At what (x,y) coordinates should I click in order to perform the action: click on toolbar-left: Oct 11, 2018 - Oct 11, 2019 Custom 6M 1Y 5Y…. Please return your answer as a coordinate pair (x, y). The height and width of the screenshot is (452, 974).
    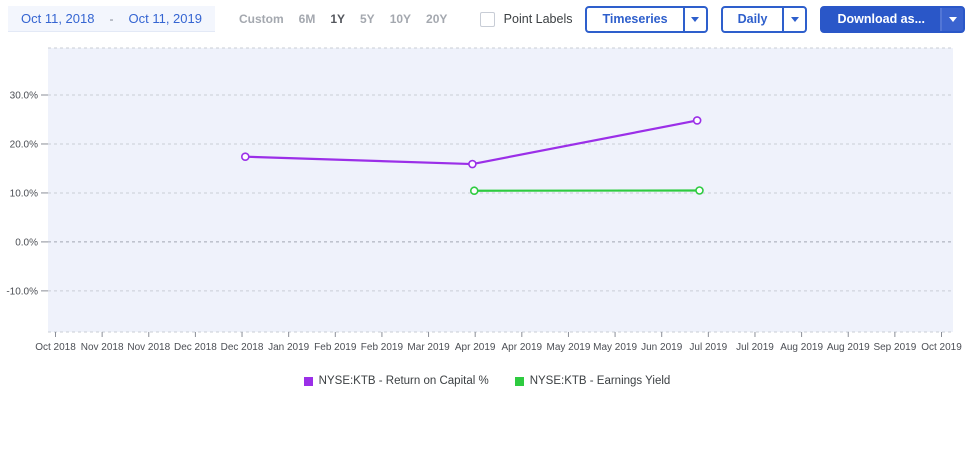
    Looking at the image, I should click on (227, 19).